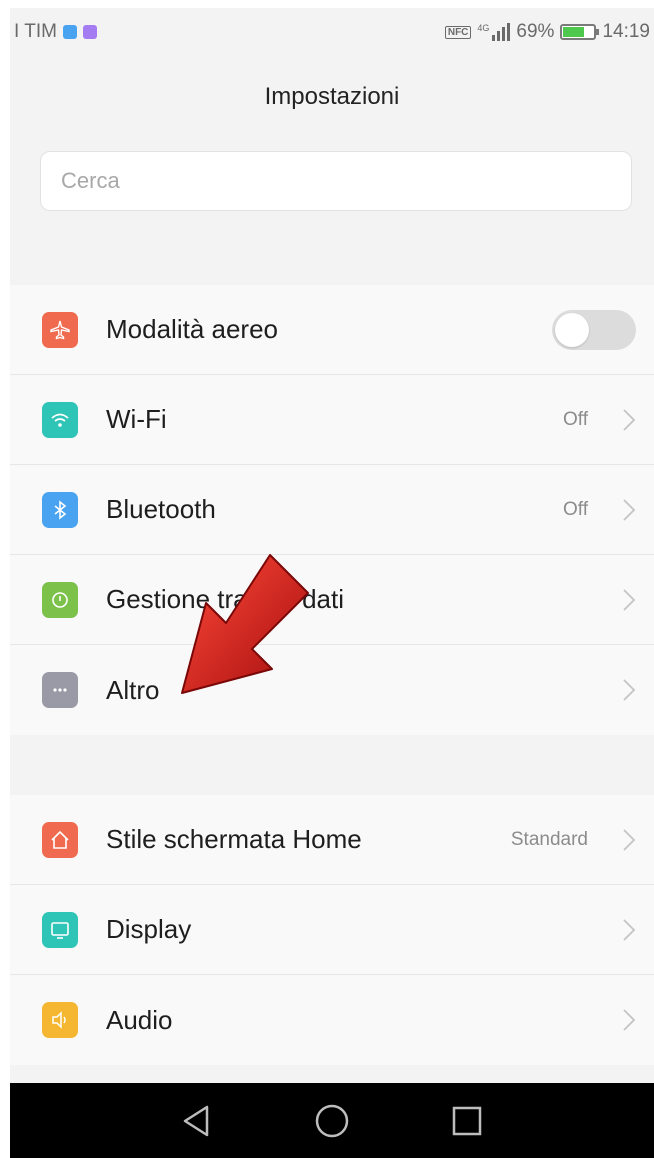 The image size is (654, 1158). What do you see at coordinates (234, 839) in the screenshot?
I see `settings-item-label: Stile schermata Home` at bounding box center [234, 839].